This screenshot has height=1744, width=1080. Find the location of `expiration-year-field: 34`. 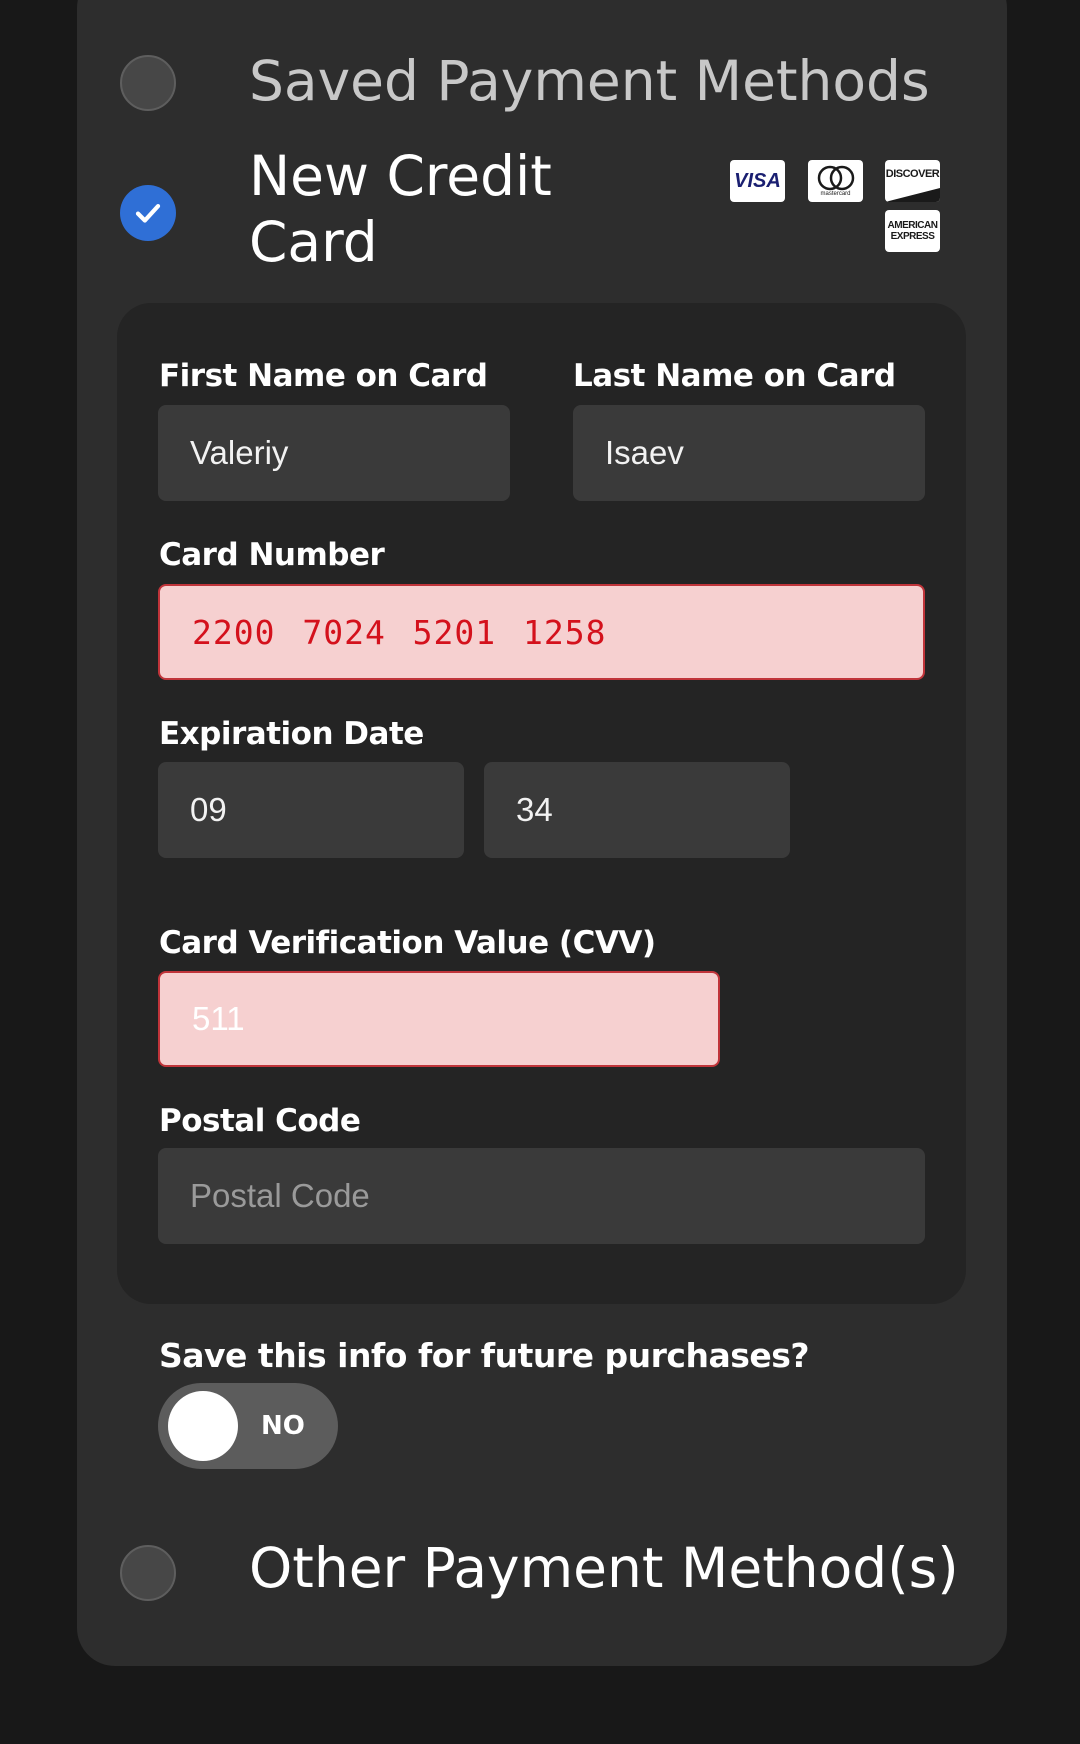

expiration-year-field: 34 is located at coordinates (637, 810).